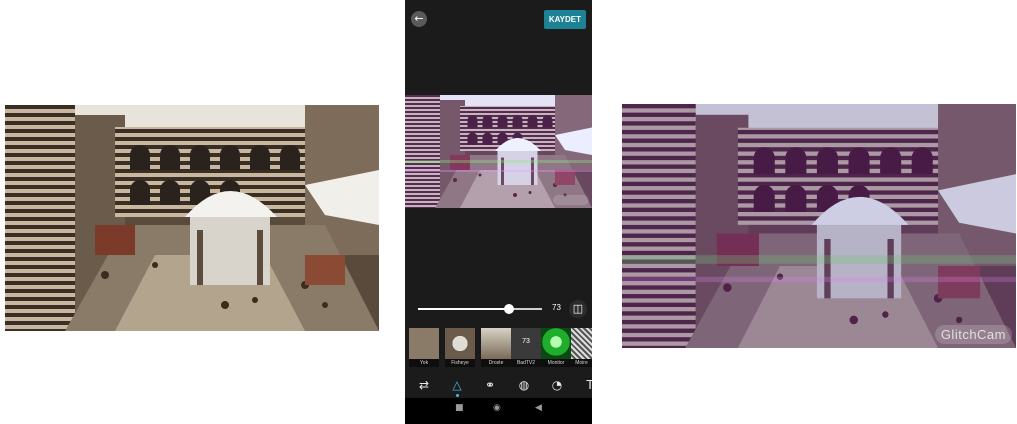 This screenshot has height=424, width=1017. What do you see at coordinates (526, 347) in the screenshot?
I see `filter-badtv2: 73 BadTV2` at bounding box center [526, 347].